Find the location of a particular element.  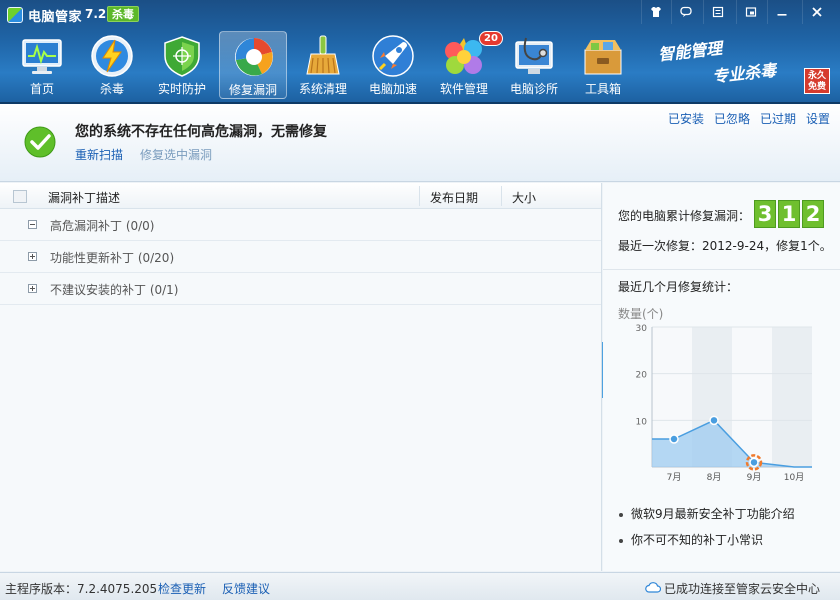

counter-digit: 1 is located at coordinates (789, 214).